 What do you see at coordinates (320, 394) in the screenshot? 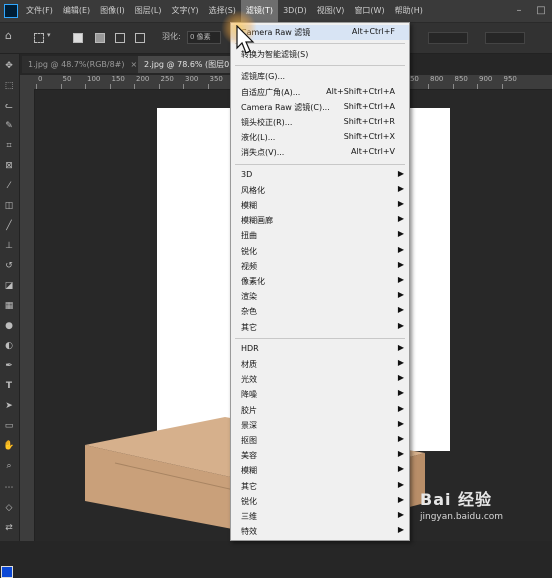
I see `menu-item-plugin: 降噪 ▶` at bounding box center [320, 394].